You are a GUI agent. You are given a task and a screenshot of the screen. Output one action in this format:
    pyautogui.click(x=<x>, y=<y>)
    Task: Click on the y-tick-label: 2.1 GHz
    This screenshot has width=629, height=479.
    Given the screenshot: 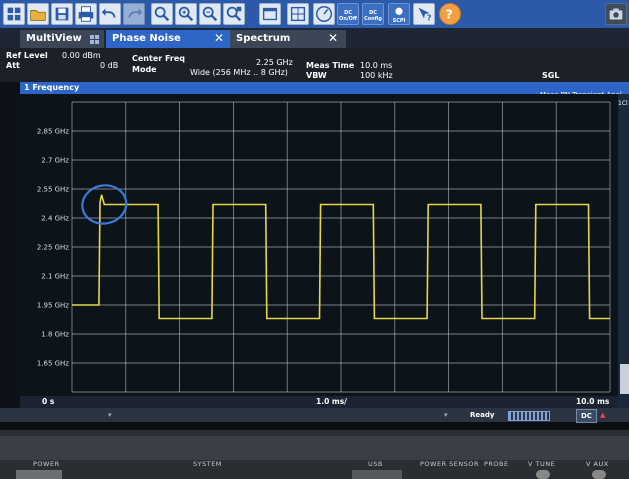 What is the action you would take?
    pyautogui.click(x=55, y=277)
    